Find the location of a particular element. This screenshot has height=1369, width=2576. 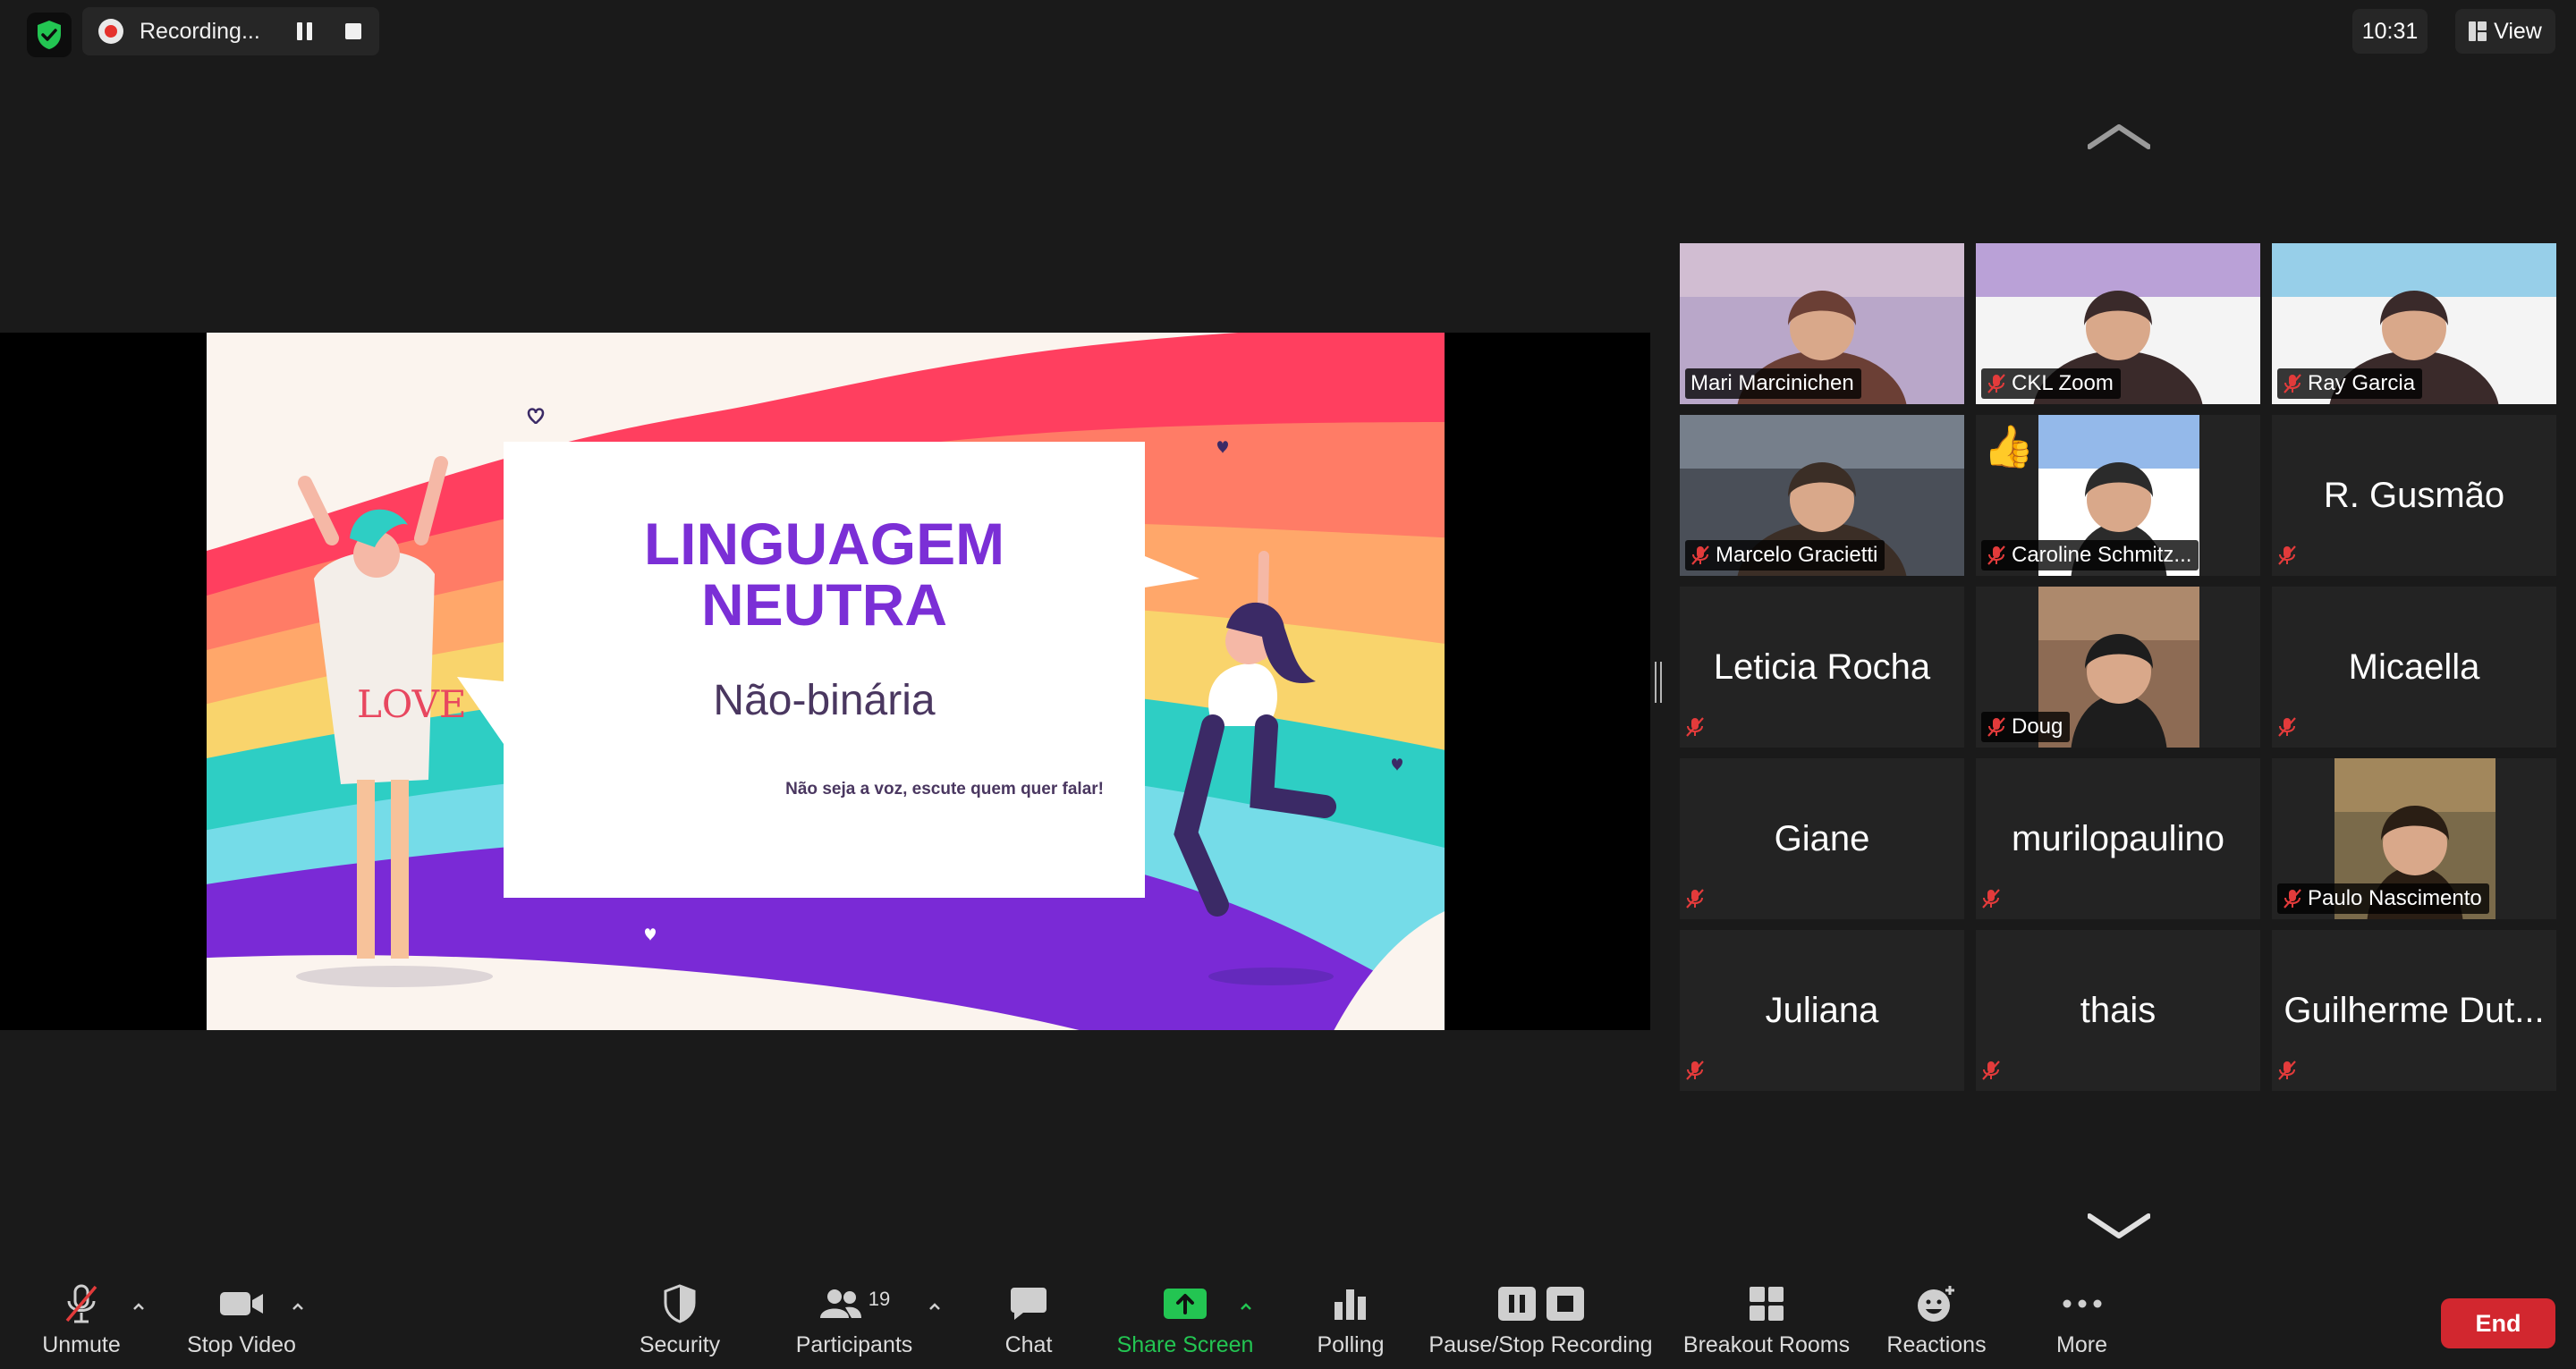

participant-tile: R. Gusmão is located at coordinates (2414, 496).